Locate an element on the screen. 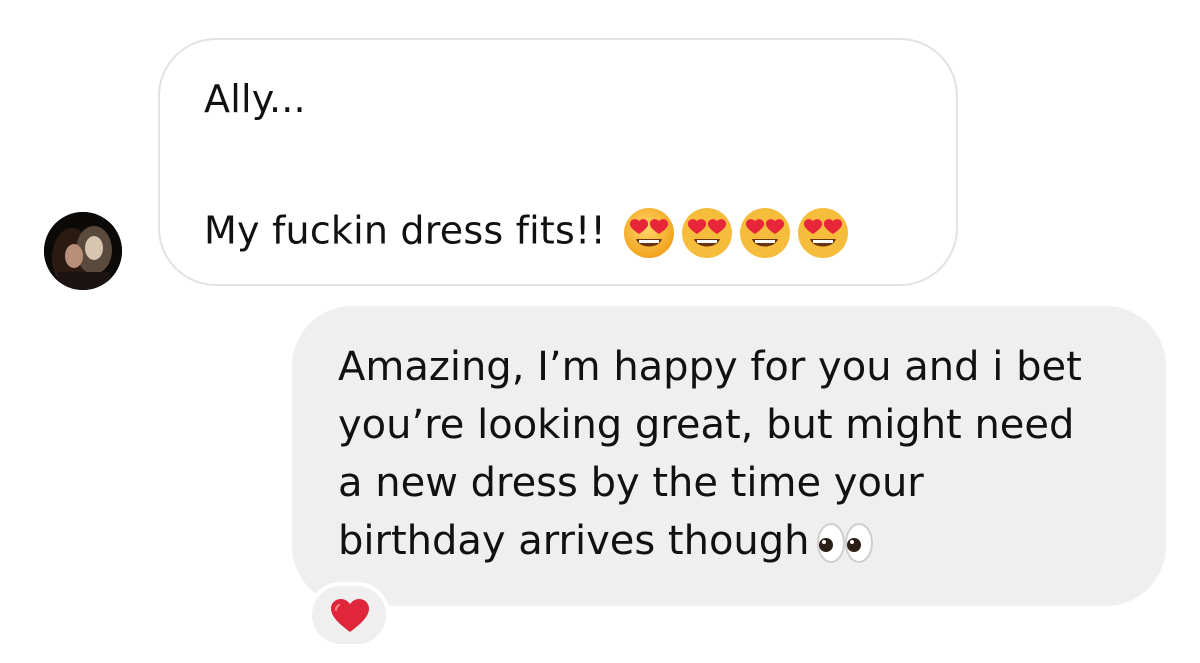 The height and width of the screenshot is (663, 1200). incoming-message-text: My fuckin dress fits!! is located at coordinates (405, 230).